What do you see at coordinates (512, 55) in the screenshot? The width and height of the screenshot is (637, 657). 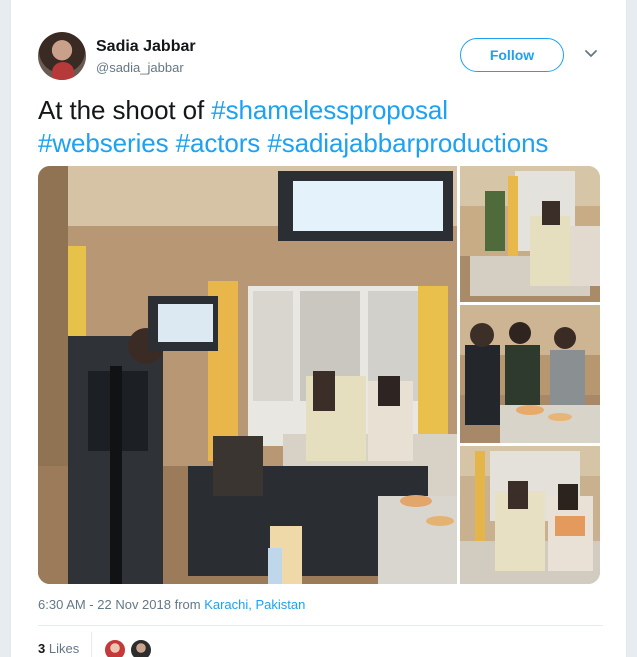 I see `follow-button: Follow` at bounding box center [512, 55].